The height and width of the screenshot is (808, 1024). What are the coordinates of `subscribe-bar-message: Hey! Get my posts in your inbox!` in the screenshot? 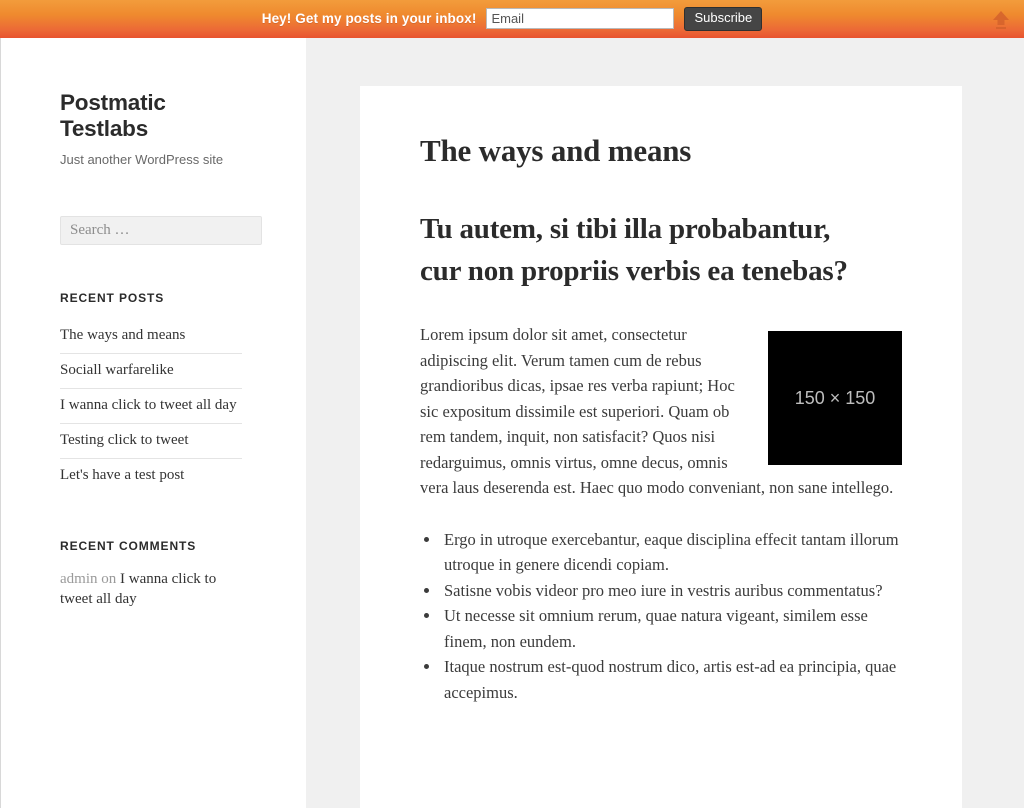 It's located at (369, 19).